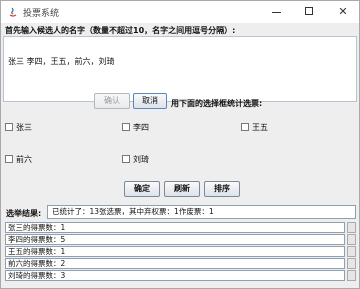  I want to click on maximize-icon, so click(309, 11).